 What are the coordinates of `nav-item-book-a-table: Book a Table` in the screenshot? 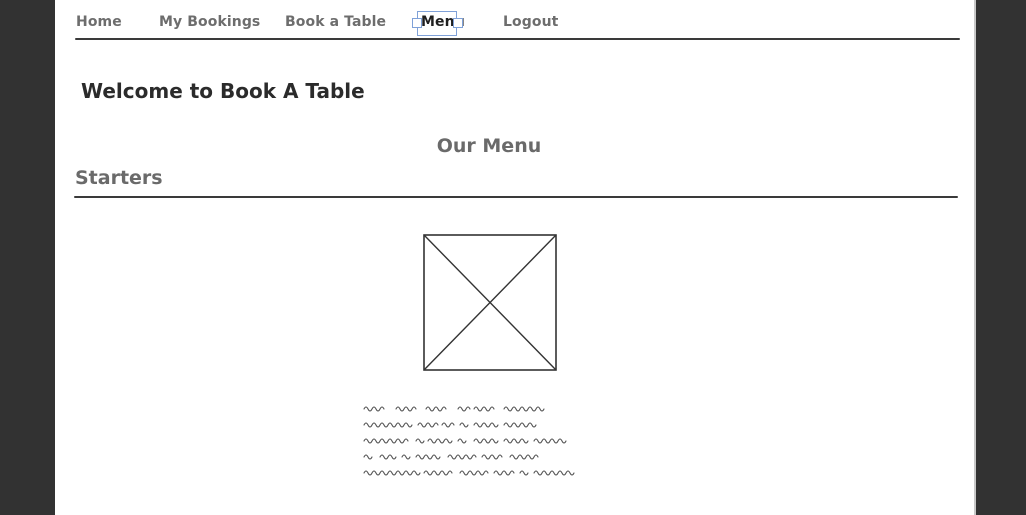 It's located at (335, 22).